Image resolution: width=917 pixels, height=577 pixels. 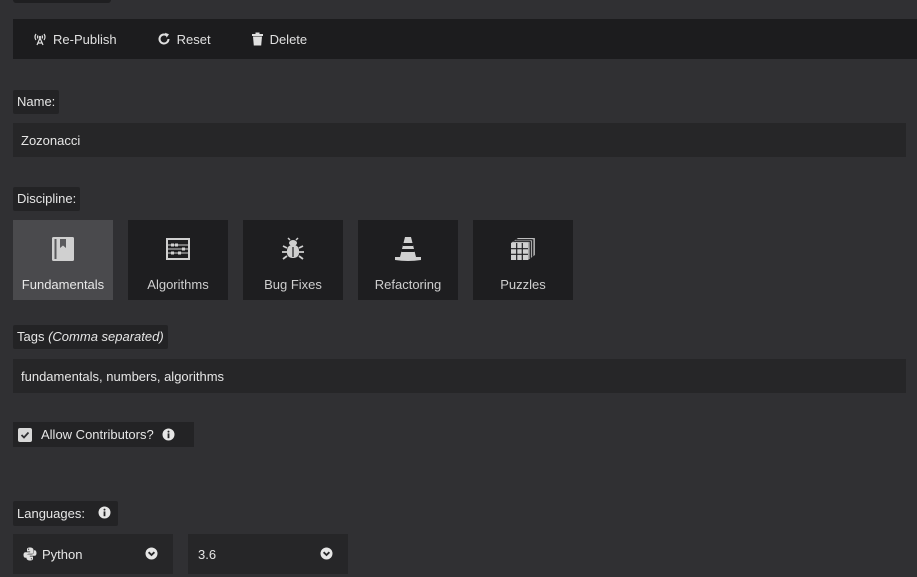 I want to click on discipline-refactoring: Refactoring, so click(x=408, y=260).